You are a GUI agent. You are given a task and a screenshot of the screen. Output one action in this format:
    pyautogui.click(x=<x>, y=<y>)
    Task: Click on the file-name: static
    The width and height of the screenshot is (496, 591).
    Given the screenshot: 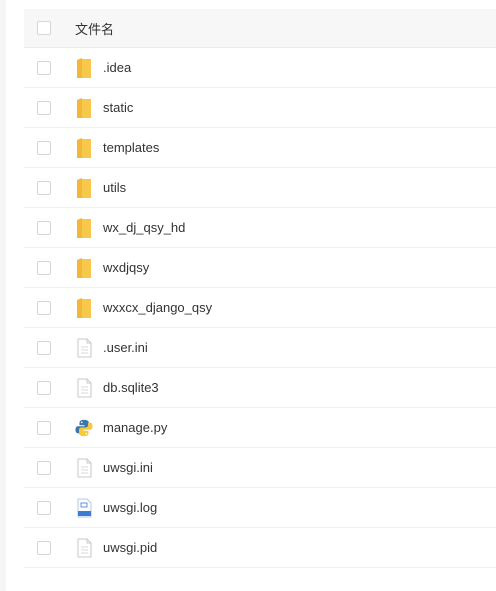 What is the action you would take?
    pyautogui.click(x=118, y=107)
    